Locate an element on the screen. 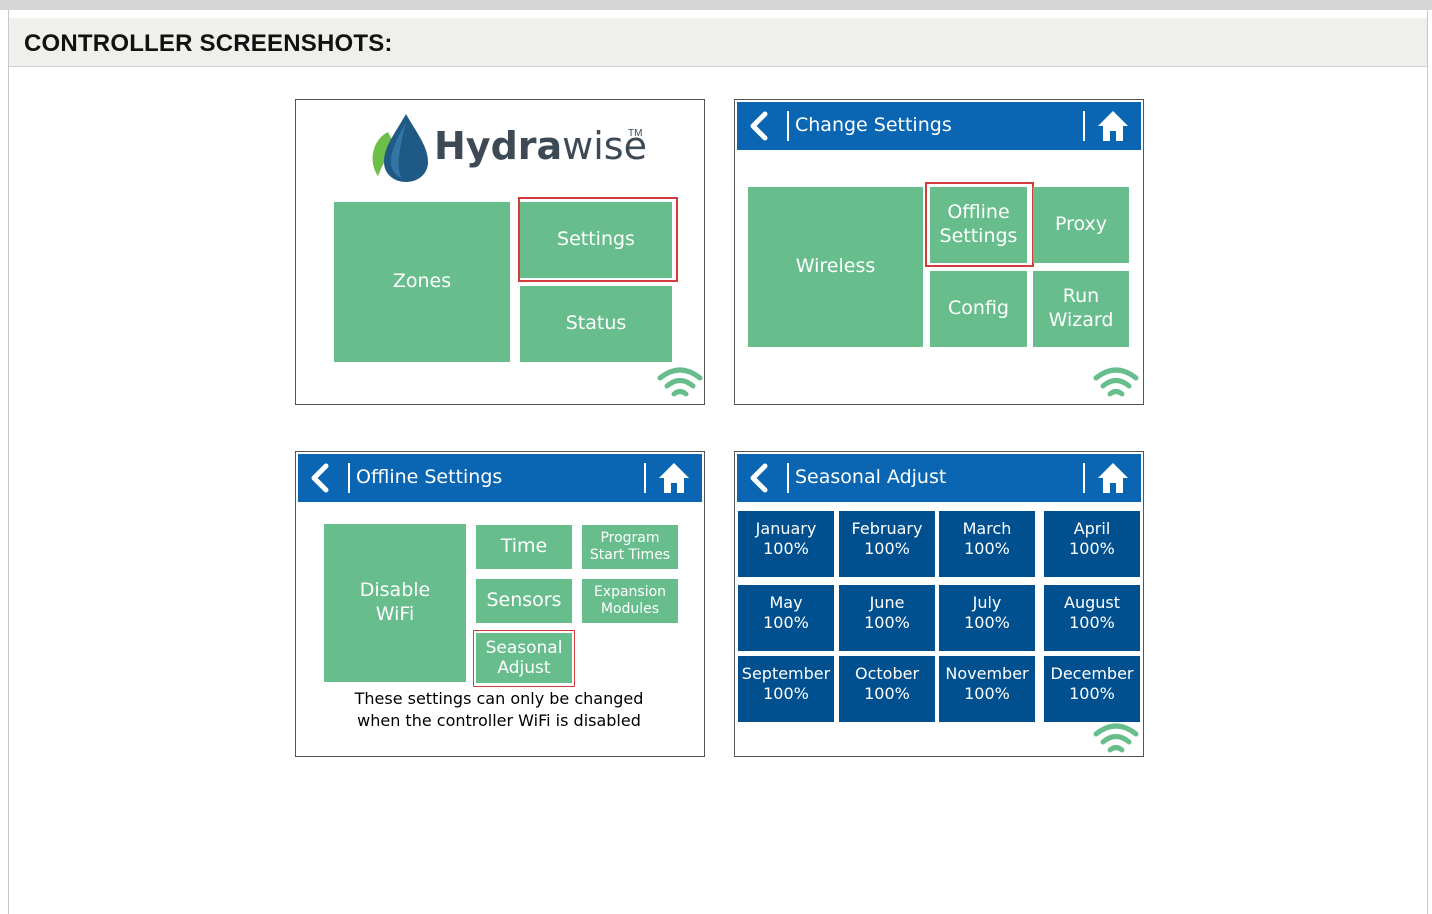 This screenshot has height=914, width=1432. title-bar: Seasonal Adjust is located at coordinates (939, 478).